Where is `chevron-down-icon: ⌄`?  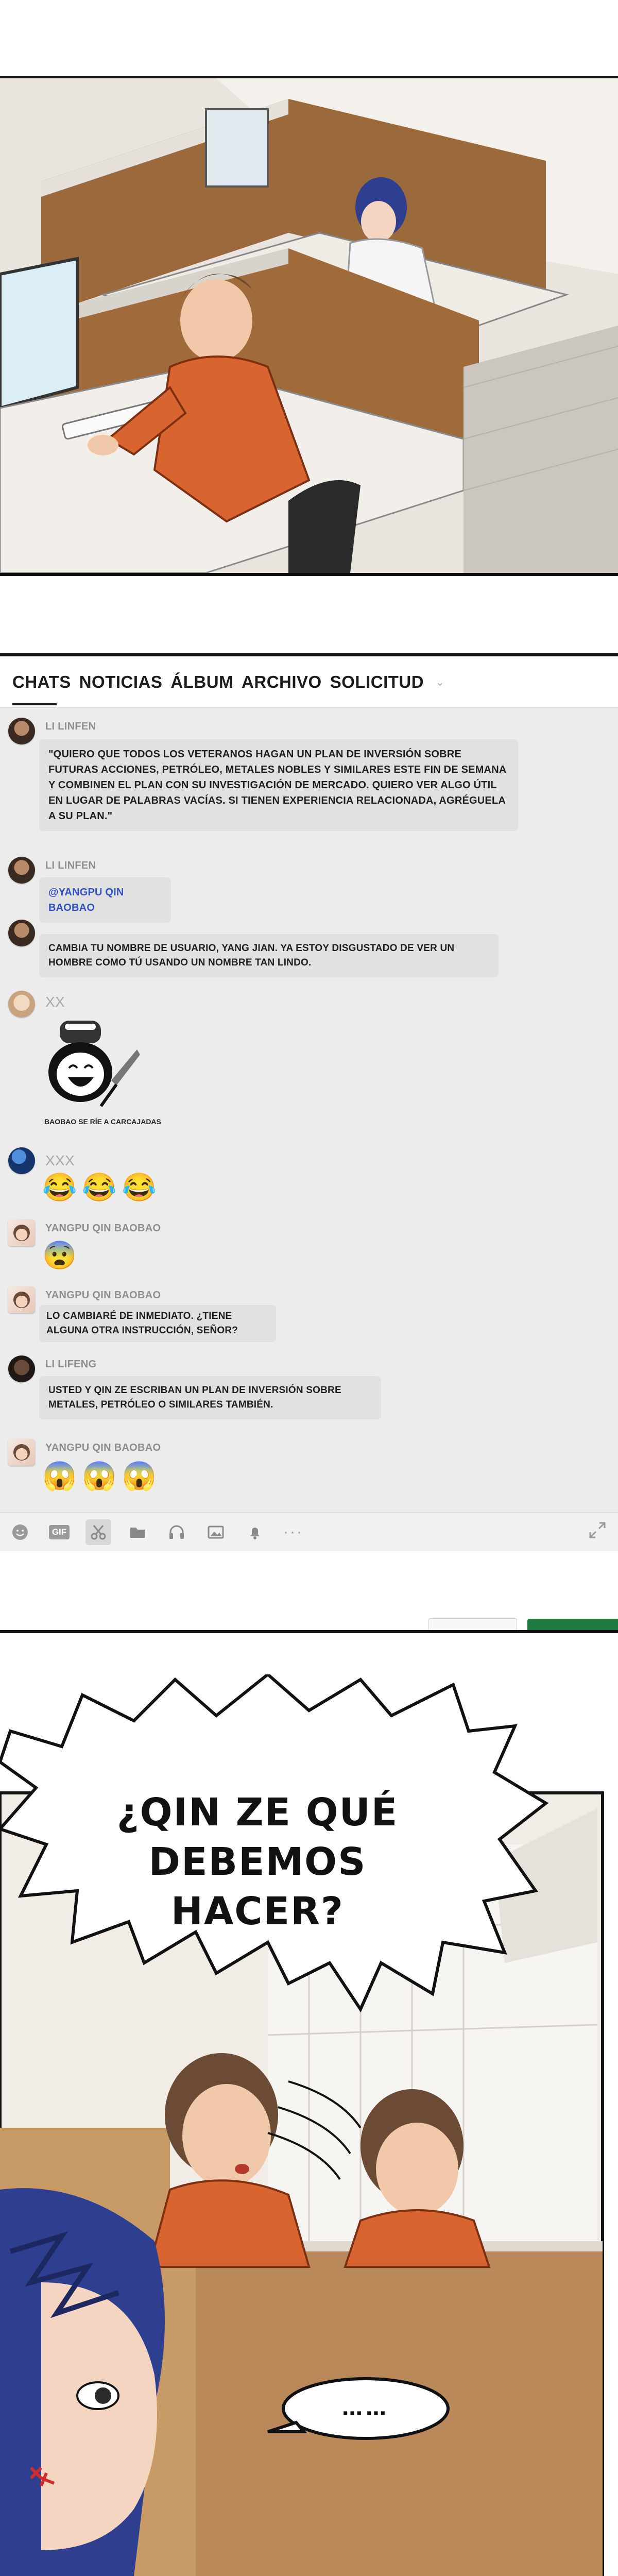
chevron-down-icon: ⌄ is located at coordinates (439, 682).